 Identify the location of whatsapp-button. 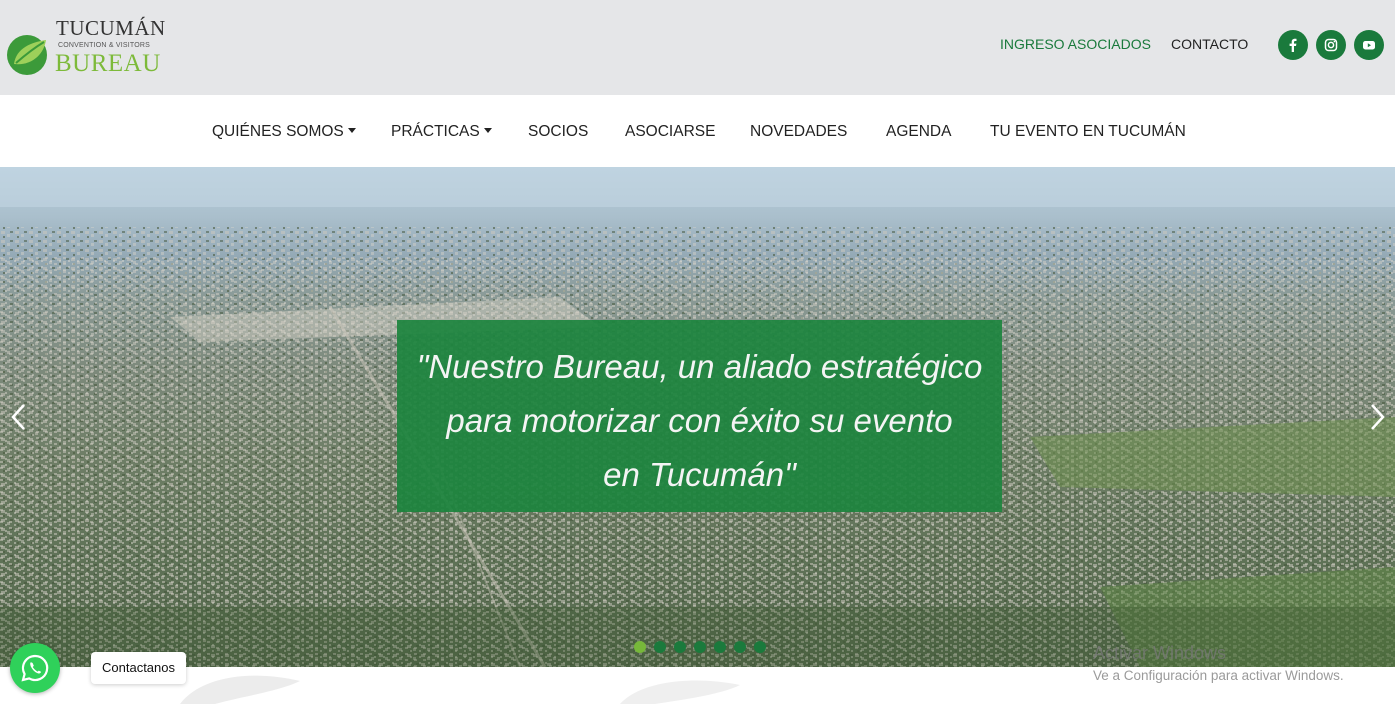
(35, 668).